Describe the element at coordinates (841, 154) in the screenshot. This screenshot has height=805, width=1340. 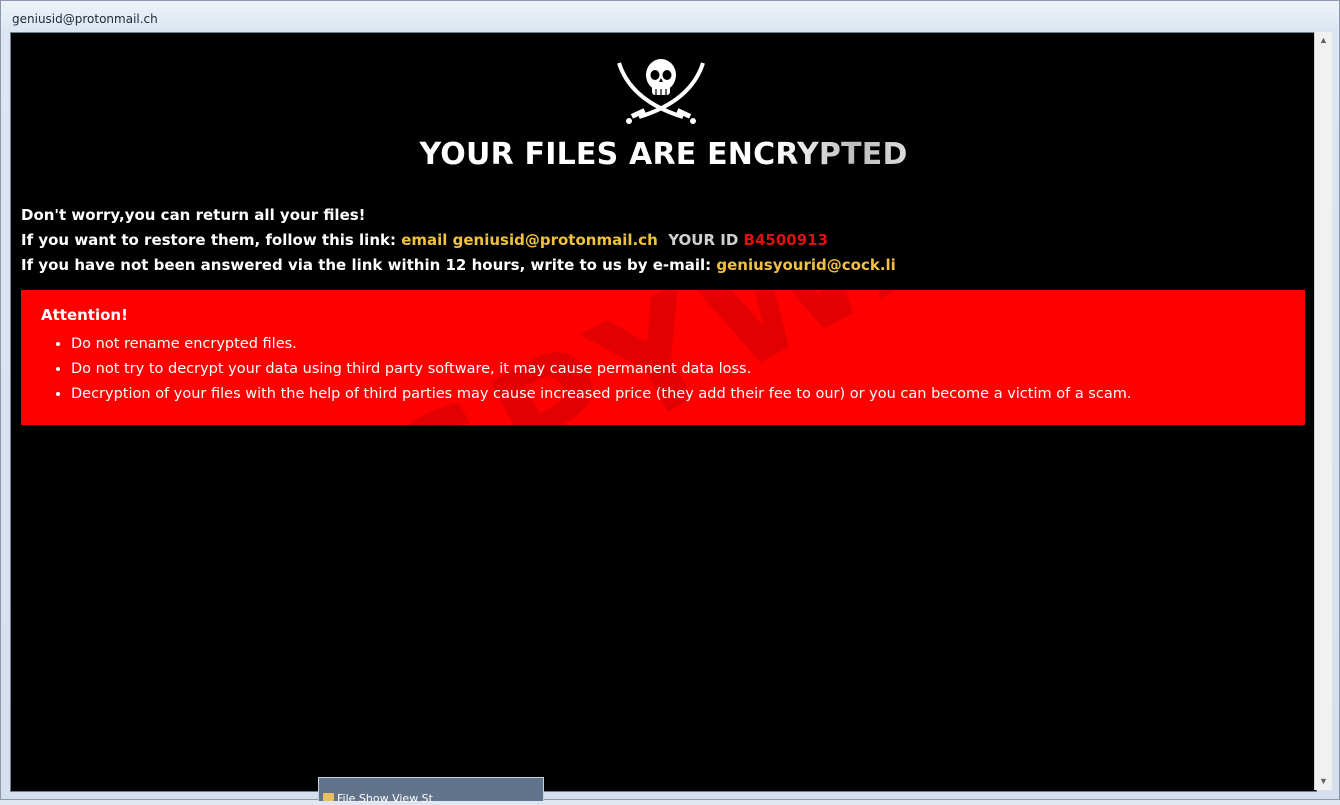
I see `headline-text-fade: RYPTED` at that location.